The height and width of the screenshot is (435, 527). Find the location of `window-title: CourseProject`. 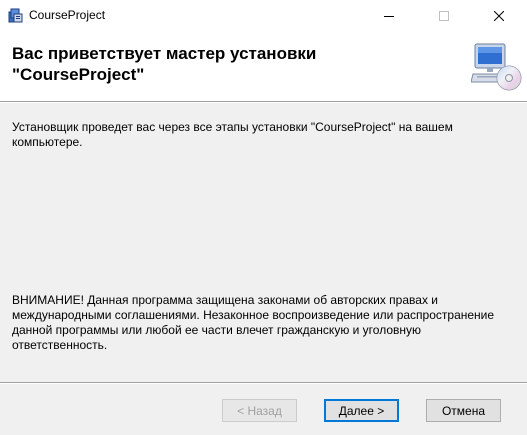

window-title: CourseProject is located at coordinates (67, 15).